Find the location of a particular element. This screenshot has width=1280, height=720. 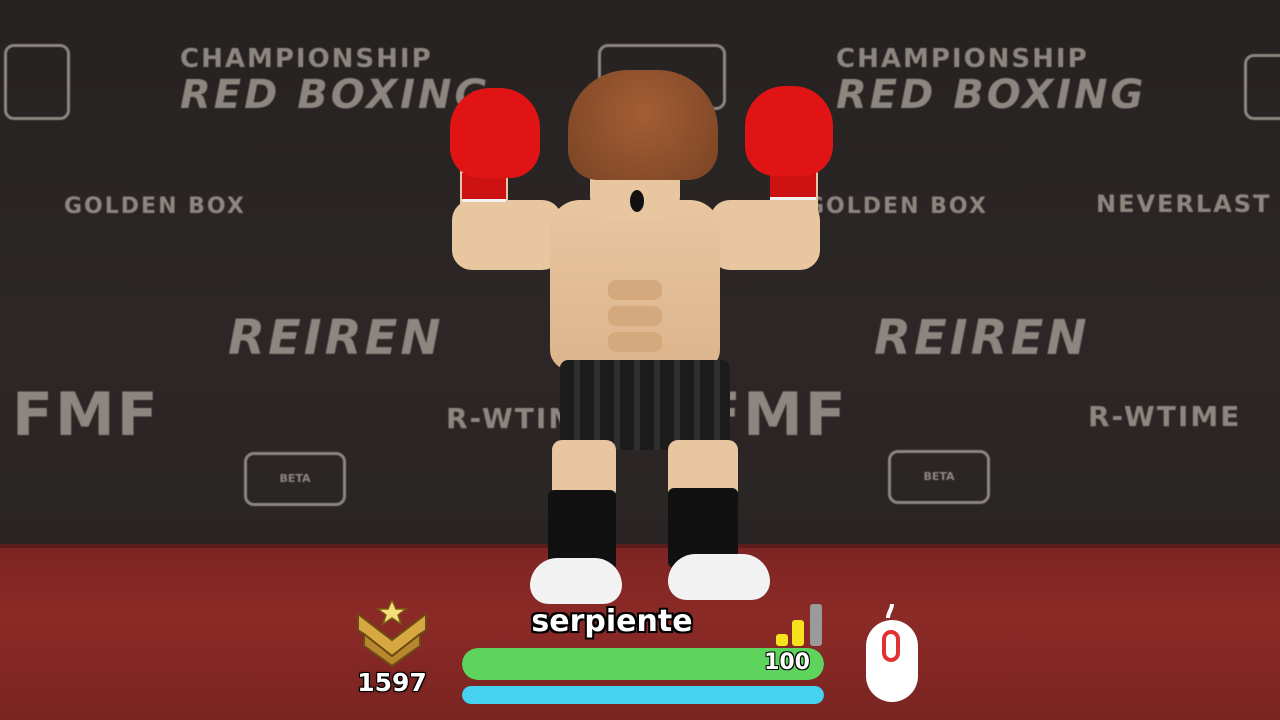

hair is located at coordinates (643, 125).